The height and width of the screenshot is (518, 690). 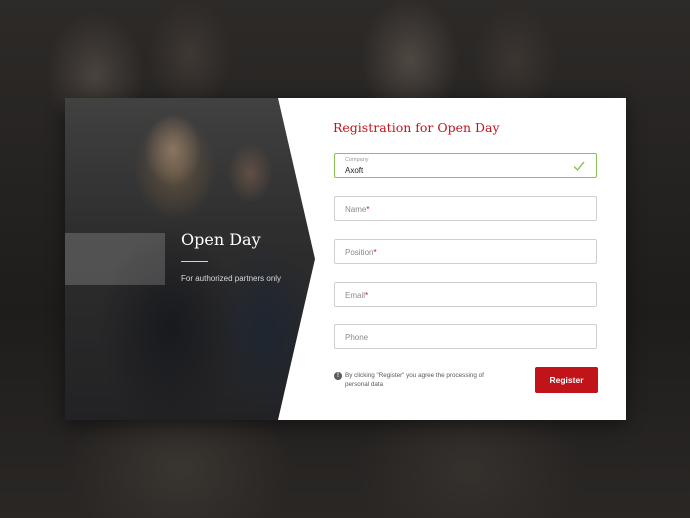 I want to click on email-field-placeholder: Email*, so click(x=357, y=295).